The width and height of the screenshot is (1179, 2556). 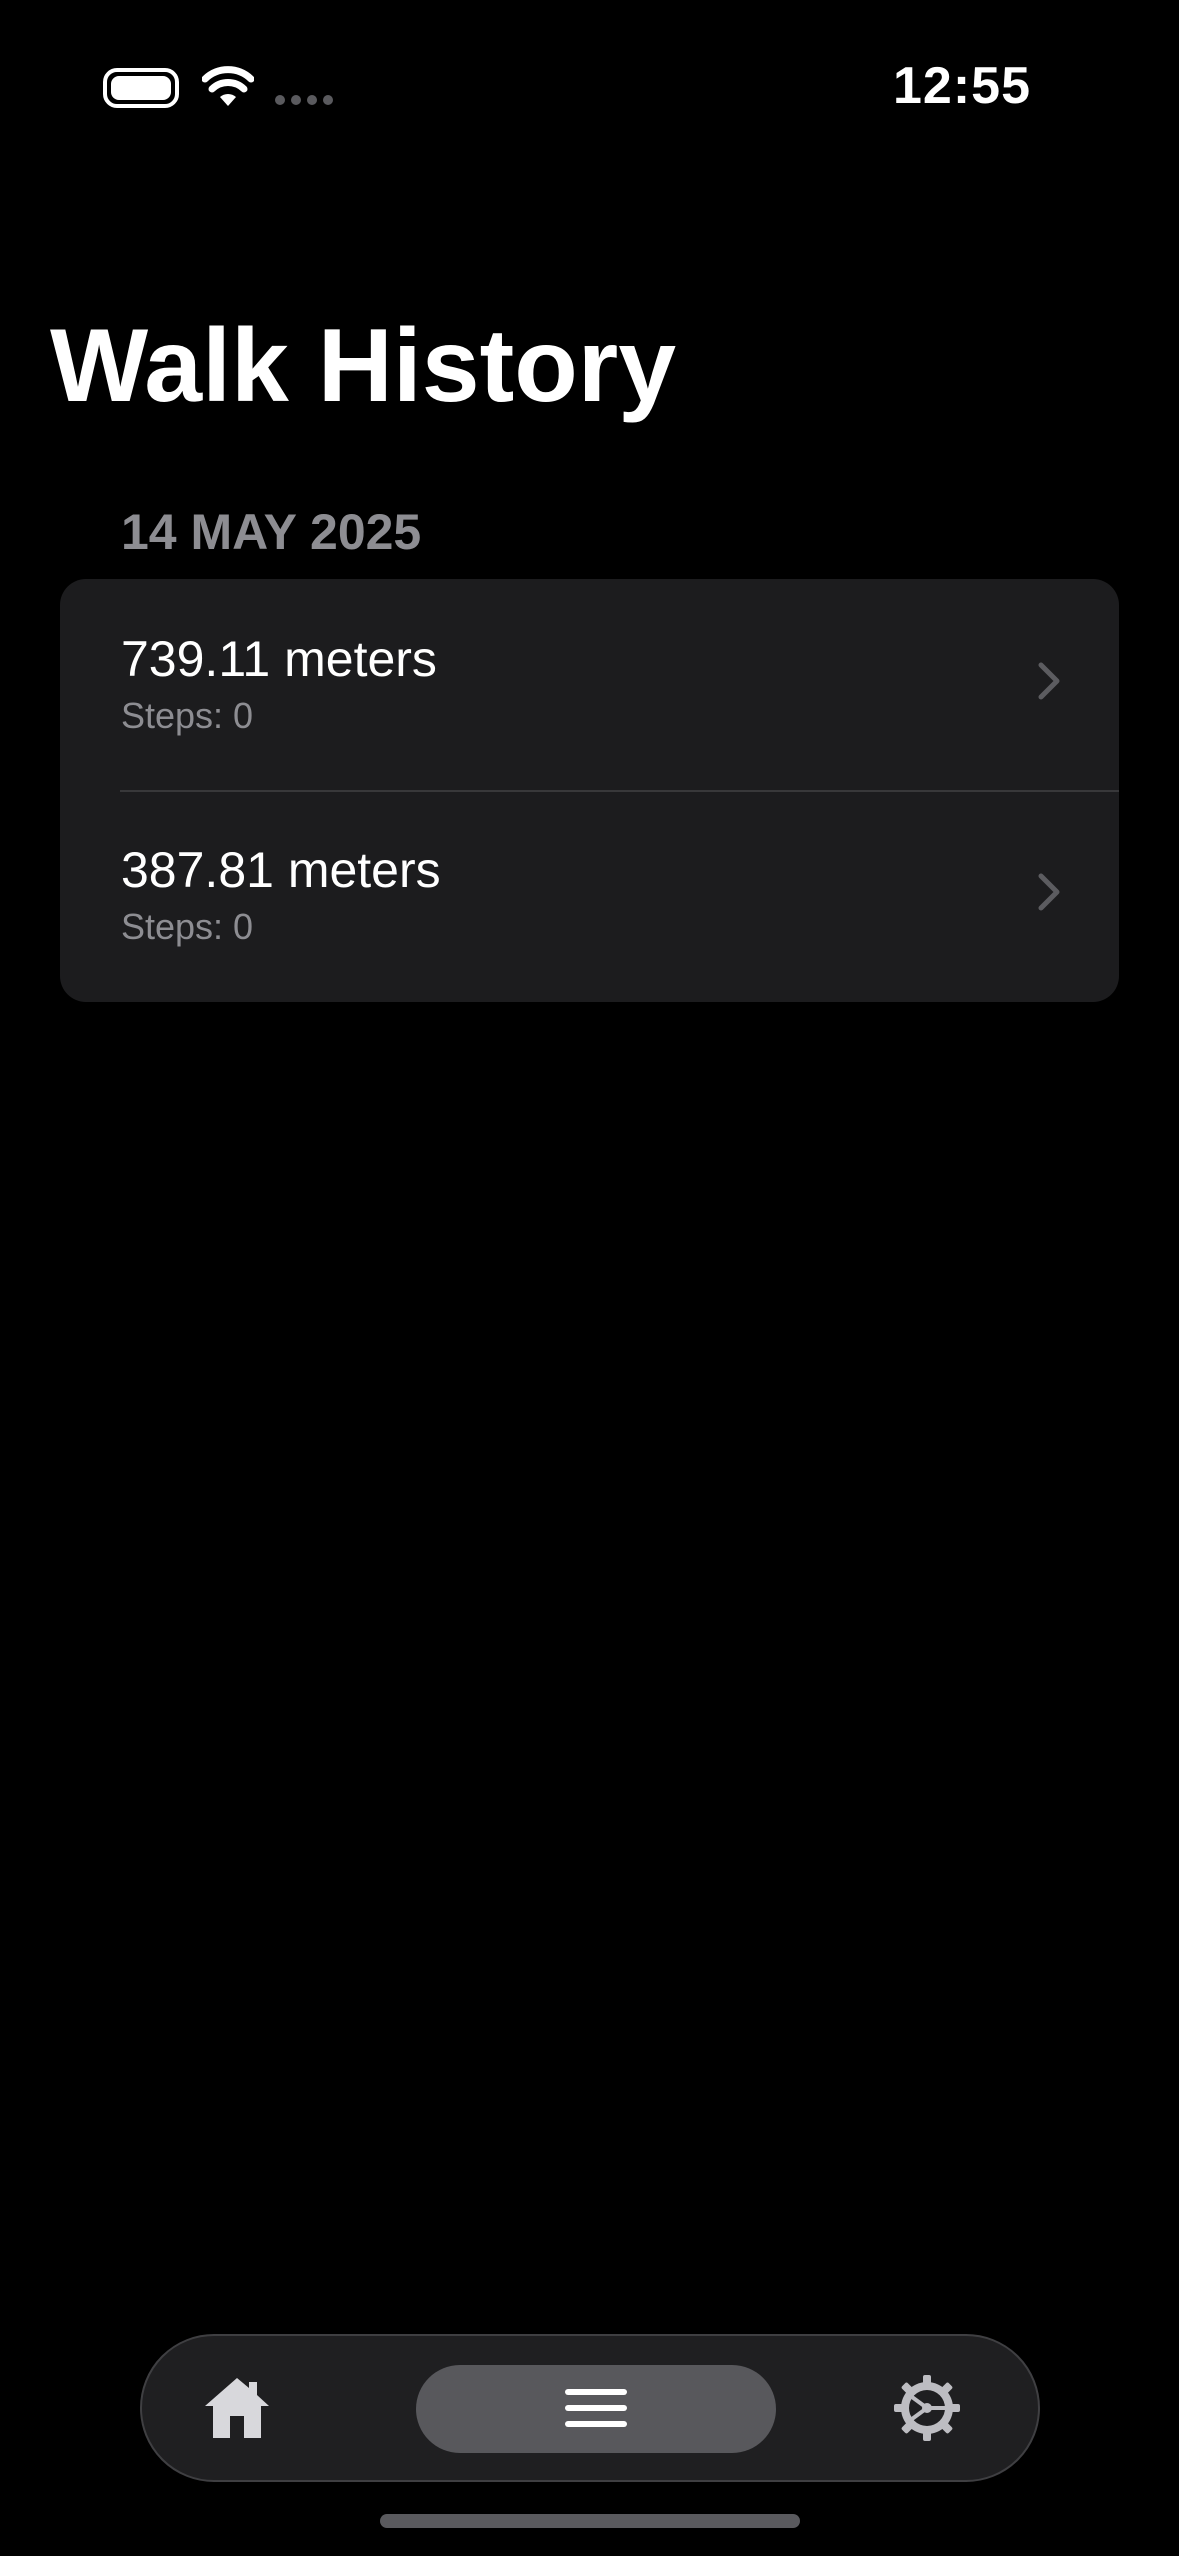 I want to click on house-icon, so click(x=237, y=2408).